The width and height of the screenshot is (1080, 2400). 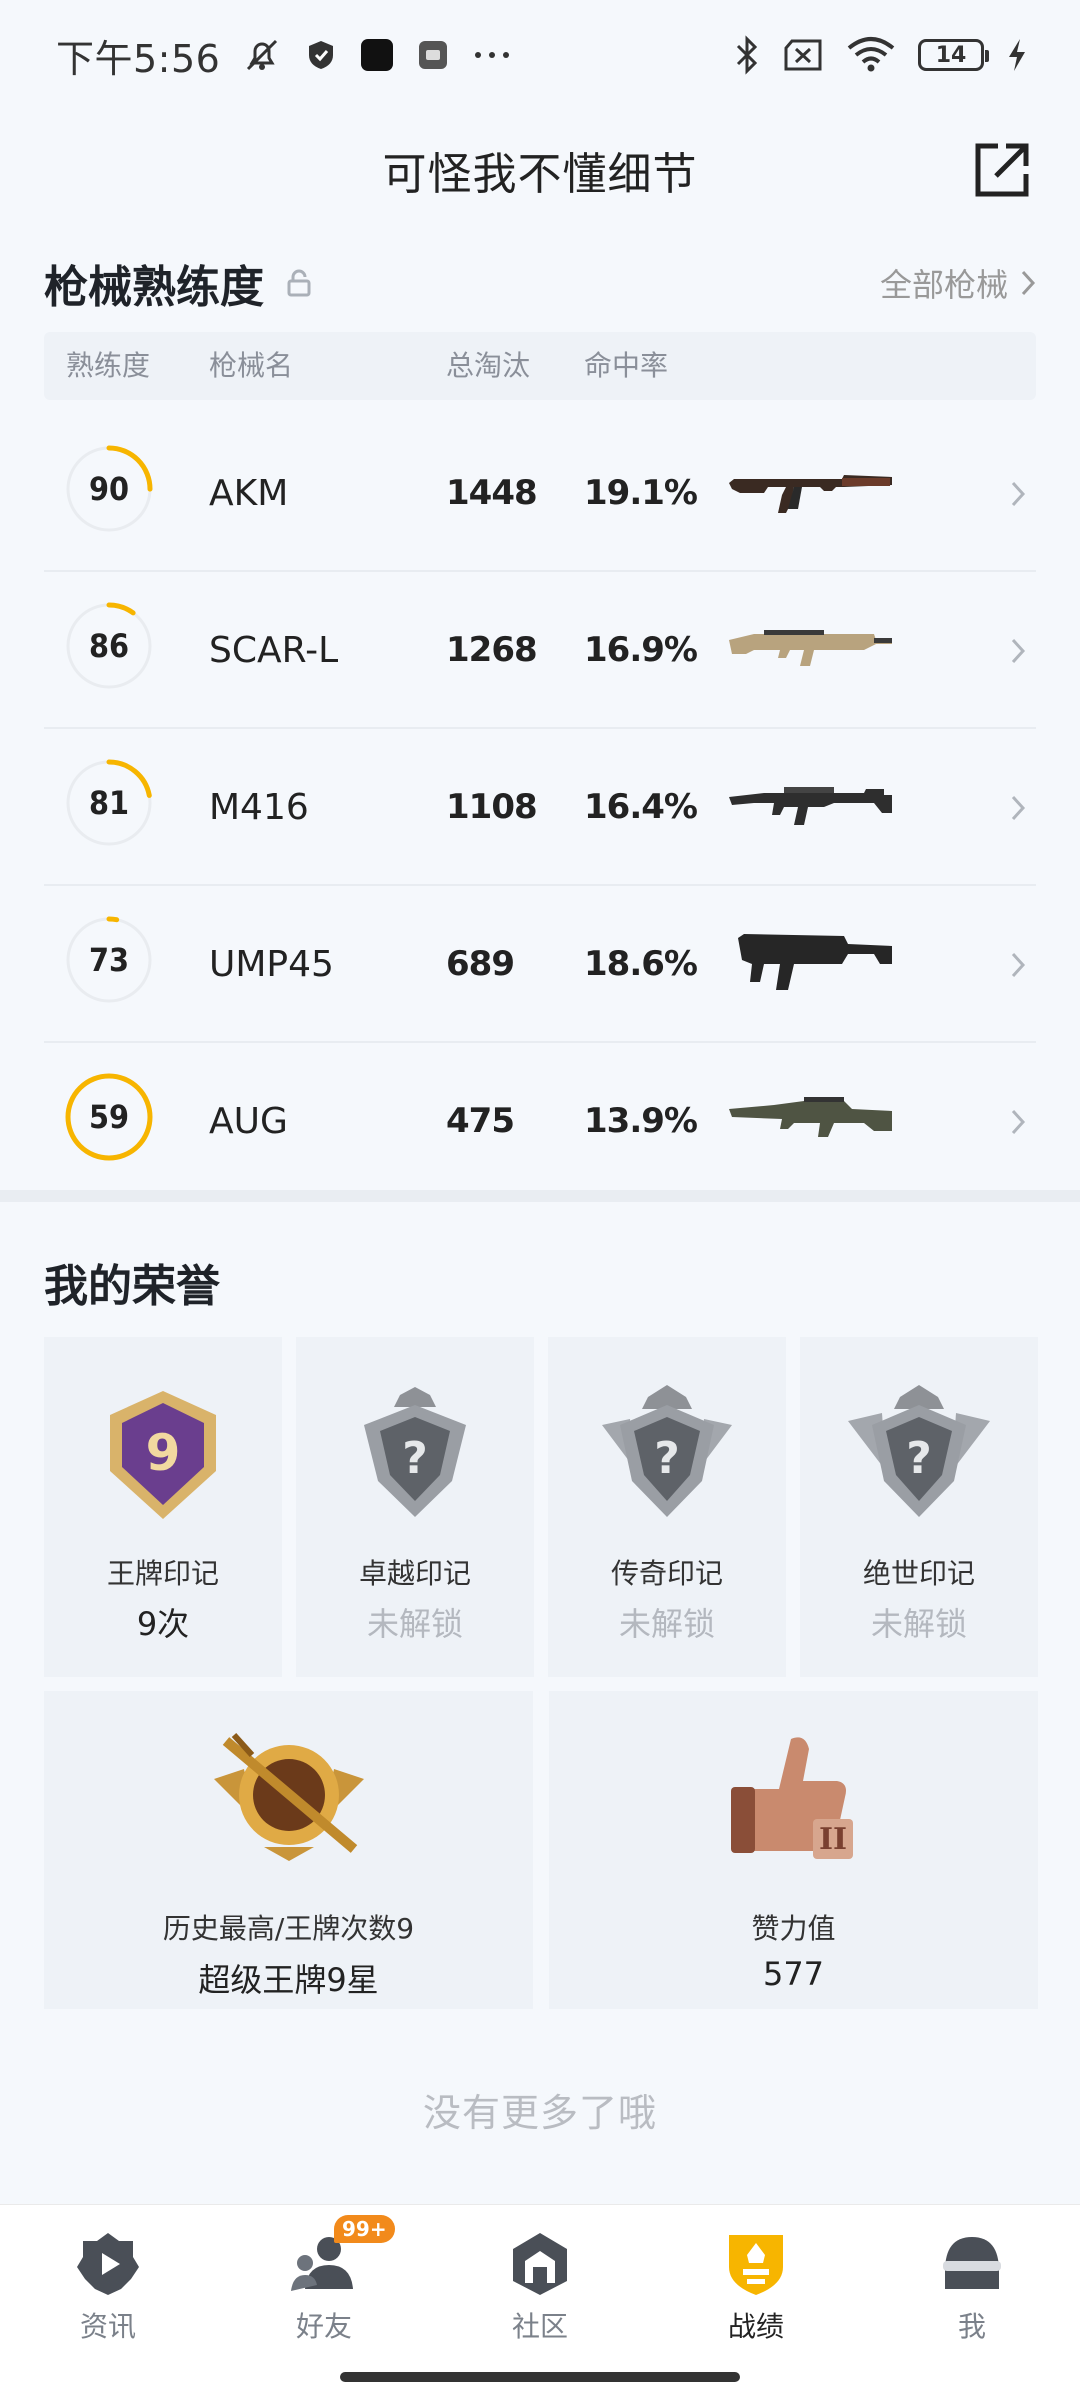 What do you see at coordinates (540, 55) in the screenshot?
I see `status-bar: 下午5:56 14` at bounding box center [540, 55].